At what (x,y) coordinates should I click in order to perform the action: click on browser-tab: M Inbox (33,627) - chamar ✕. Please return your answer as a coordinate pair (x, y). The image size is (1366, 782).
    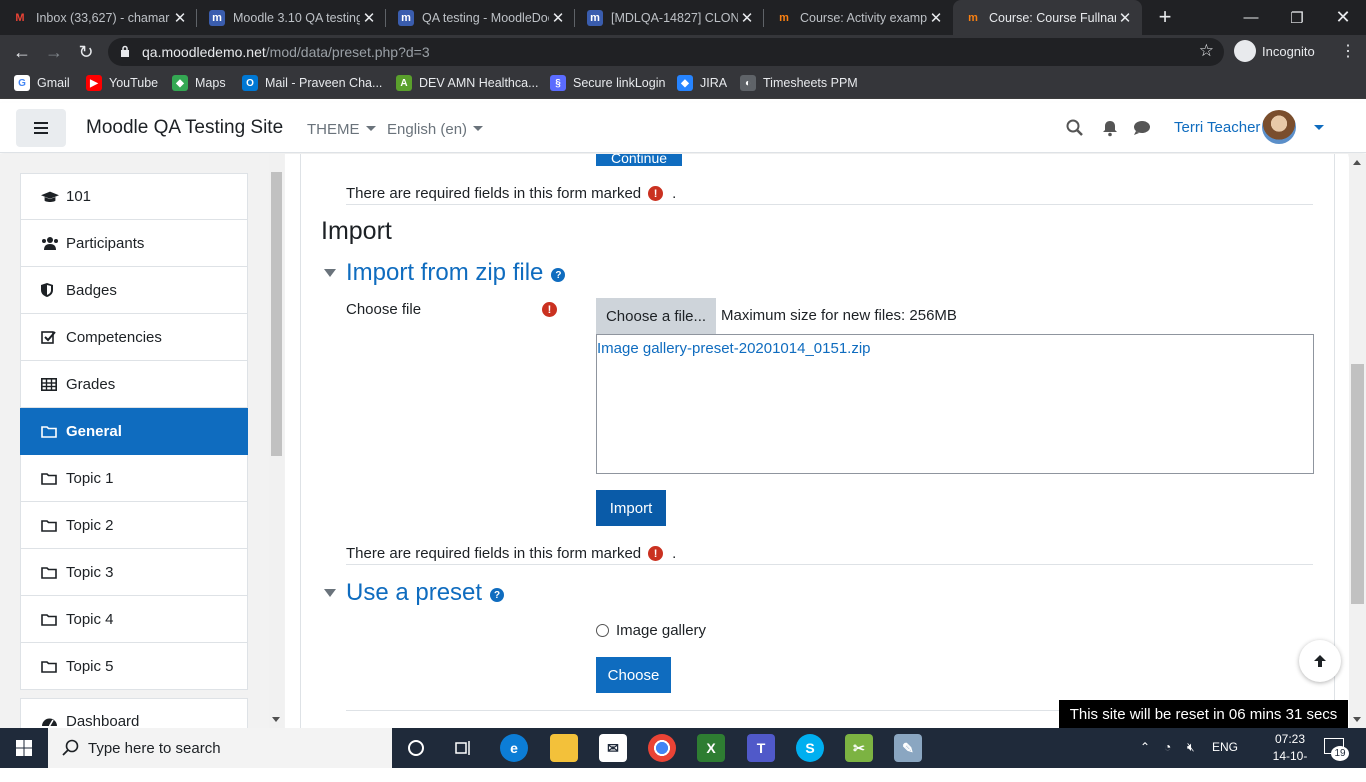
    Looking at the image, I should click on (98, 17).